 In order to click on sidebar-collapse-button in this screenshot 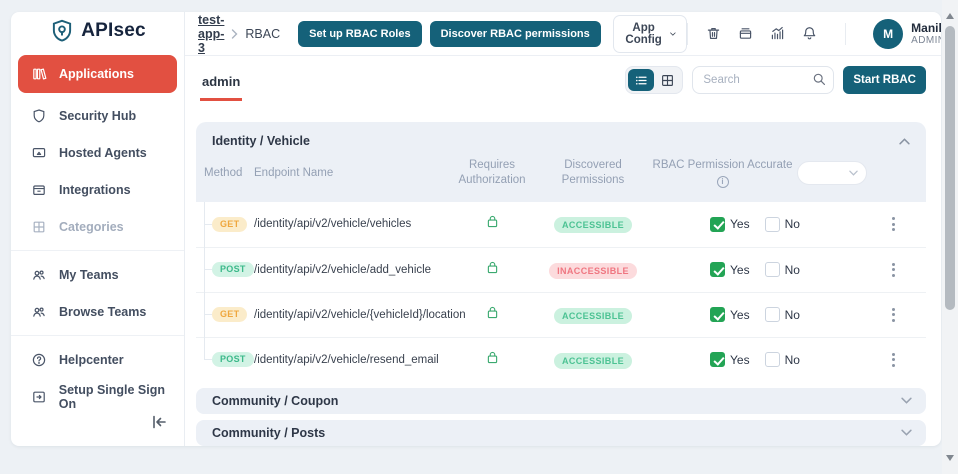, I will do `click(159, 430)`.